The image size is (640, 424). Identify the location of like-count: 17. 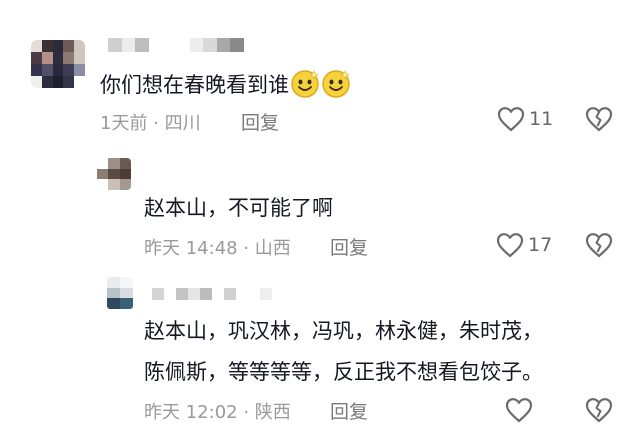
(540, 245).